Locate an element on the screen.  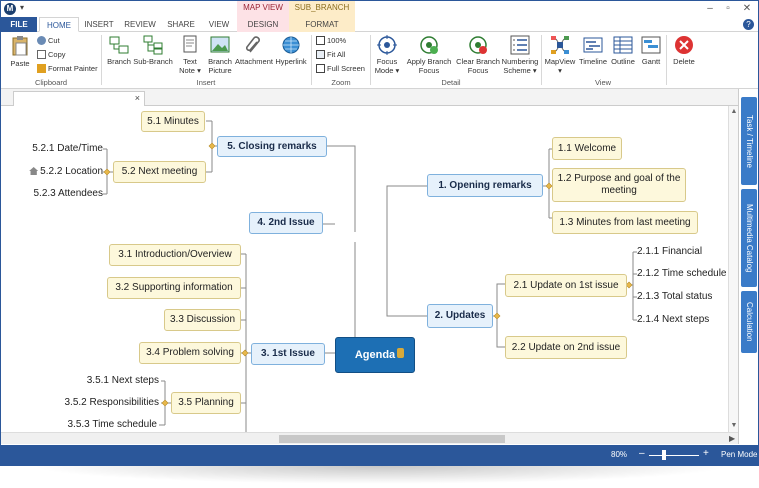
node-attendees: 5.2.3 Attendees is located at coordinates (62, 194).